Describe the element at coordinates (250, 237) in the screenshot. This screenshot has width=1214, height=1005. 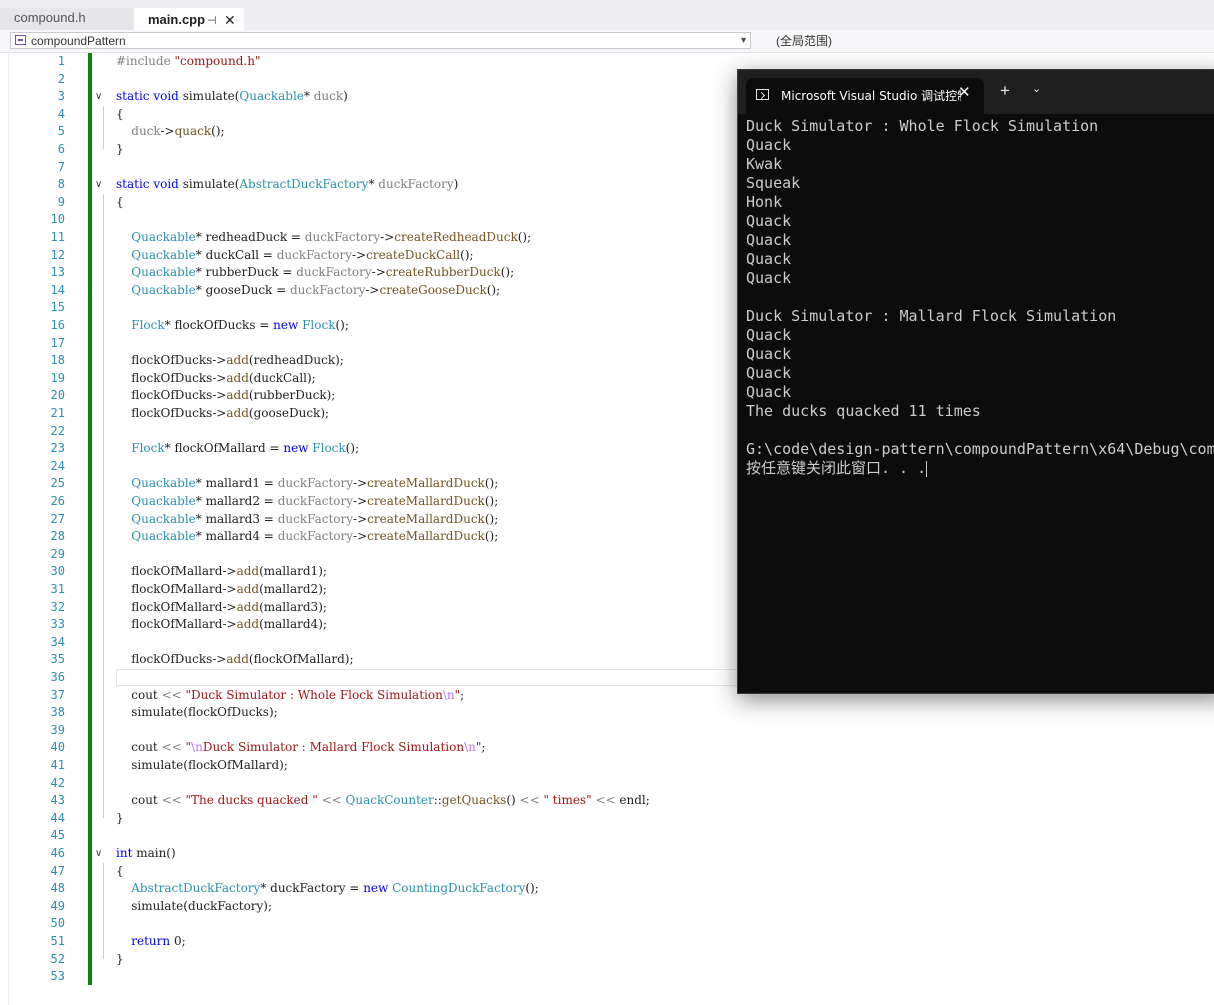
I see `code-token: * redheadDuck =` at that location.